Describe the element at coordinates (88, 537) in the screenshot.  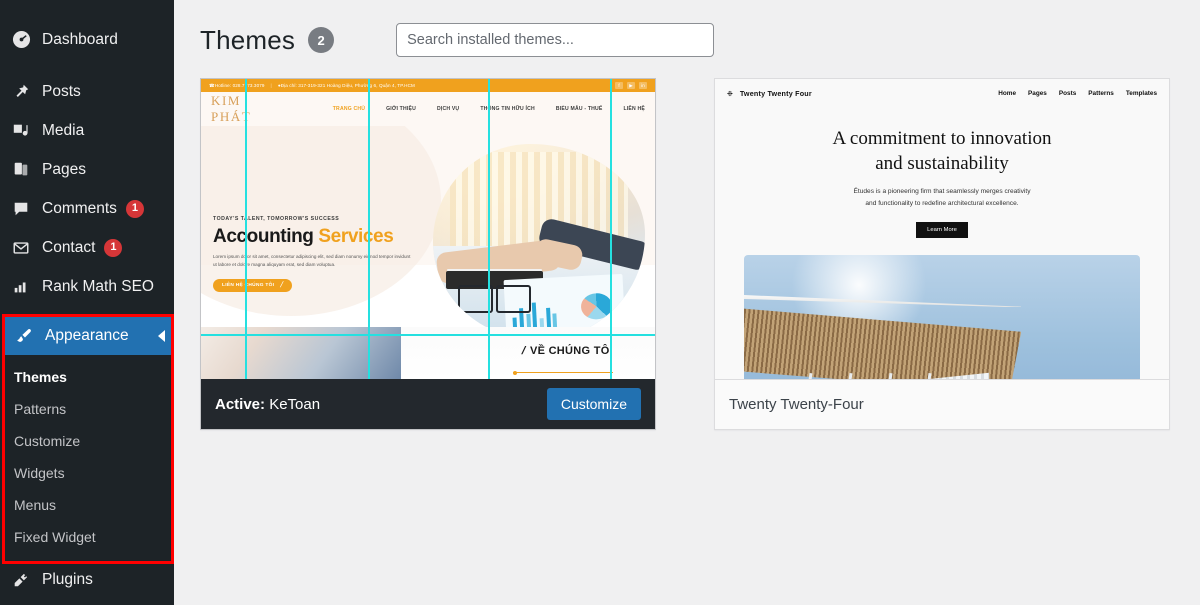
I see `sidebar-subitem-fixed-widget: Fixed Widget` at that location.